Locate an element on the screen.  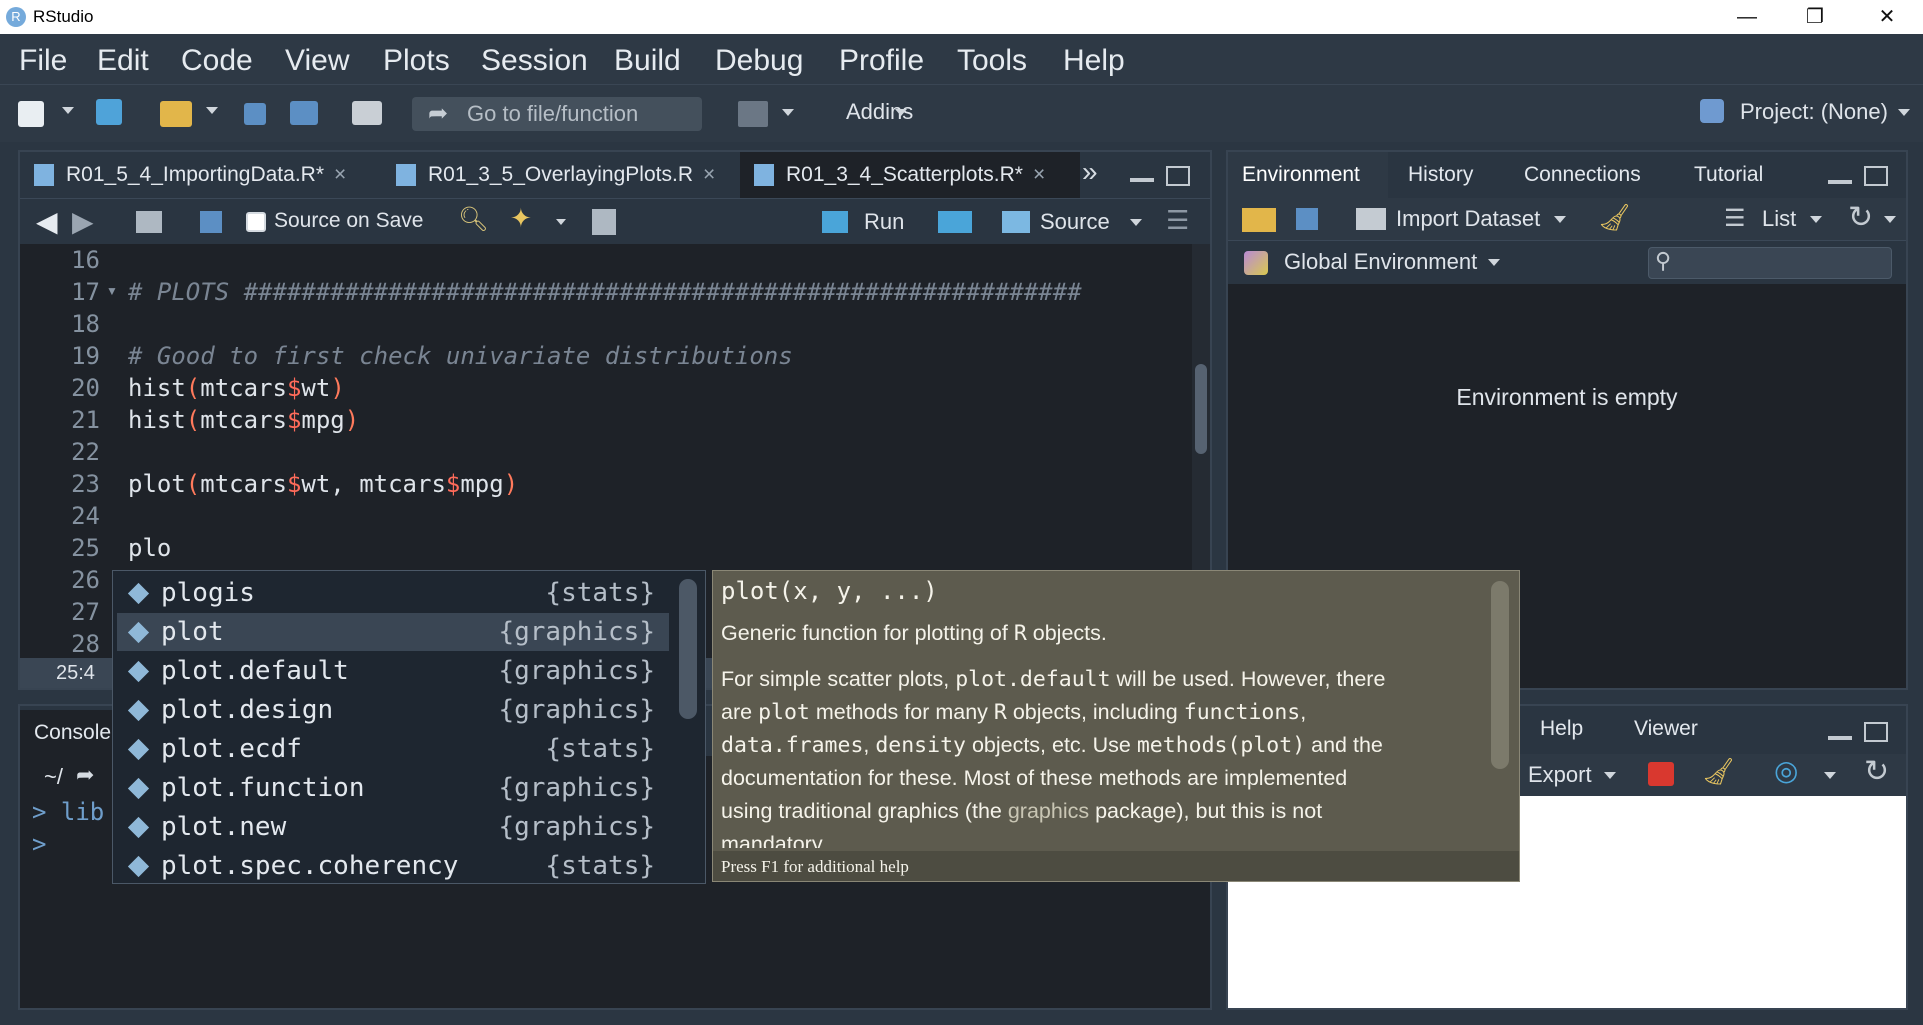
autocomplete-item: plot.default {graphics} is located at coordinates (393, 671).